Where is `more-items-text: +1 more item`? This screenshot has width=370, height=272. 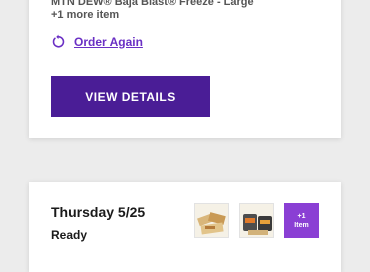
more-items-text: +1 more item is located at coordinates (85, 15).